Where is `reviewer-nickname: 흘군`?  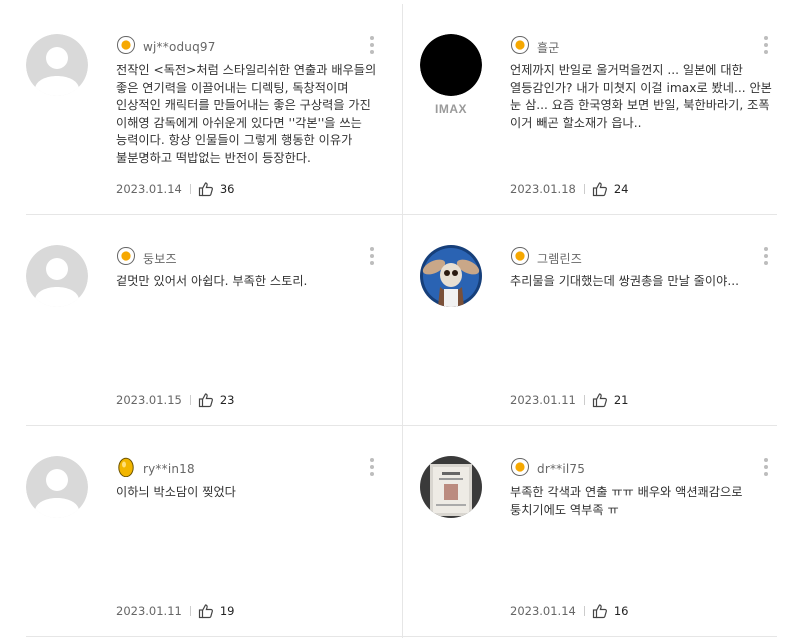 reviewer-nickname: 흘군 is located at coordinates (548, 47).